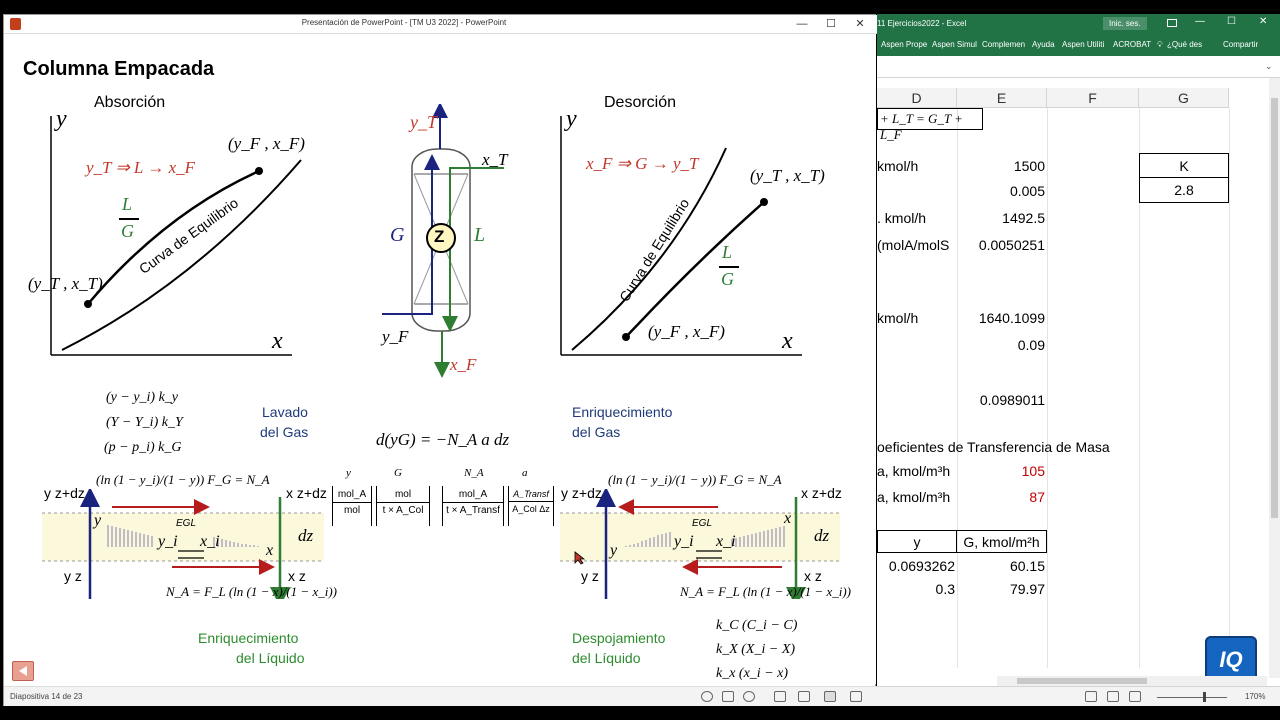 This screenshot has height=720, width=1280. Describe the element at coordinates (804, 696) in the screenshot. I see `sorter-view-icon` at that location.